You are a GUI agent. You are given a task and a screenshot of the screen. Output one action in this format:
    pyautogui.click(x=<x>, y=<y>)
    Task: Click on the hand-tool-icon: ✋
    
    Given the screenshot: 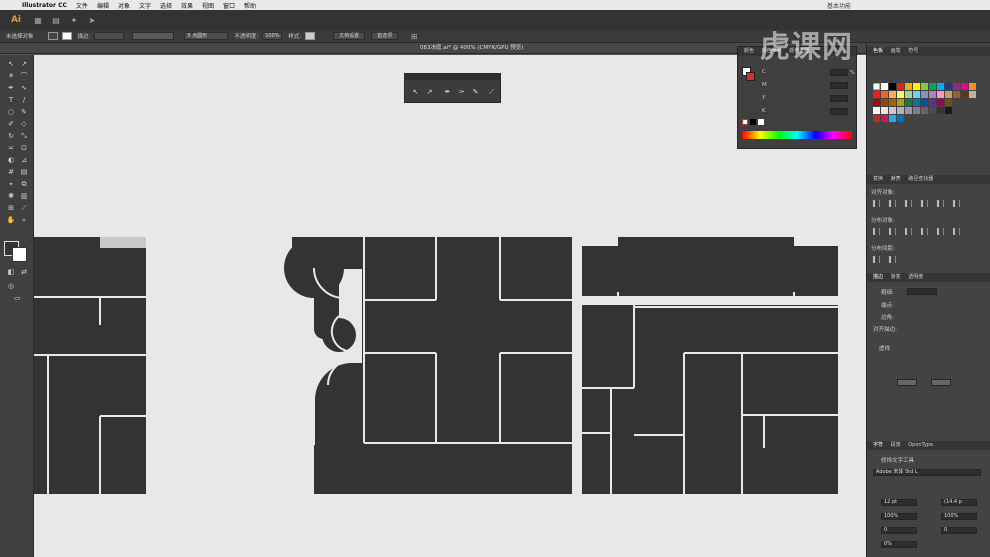 What is the action you would take?
    pyautogui.click(x=11, y=220)
    